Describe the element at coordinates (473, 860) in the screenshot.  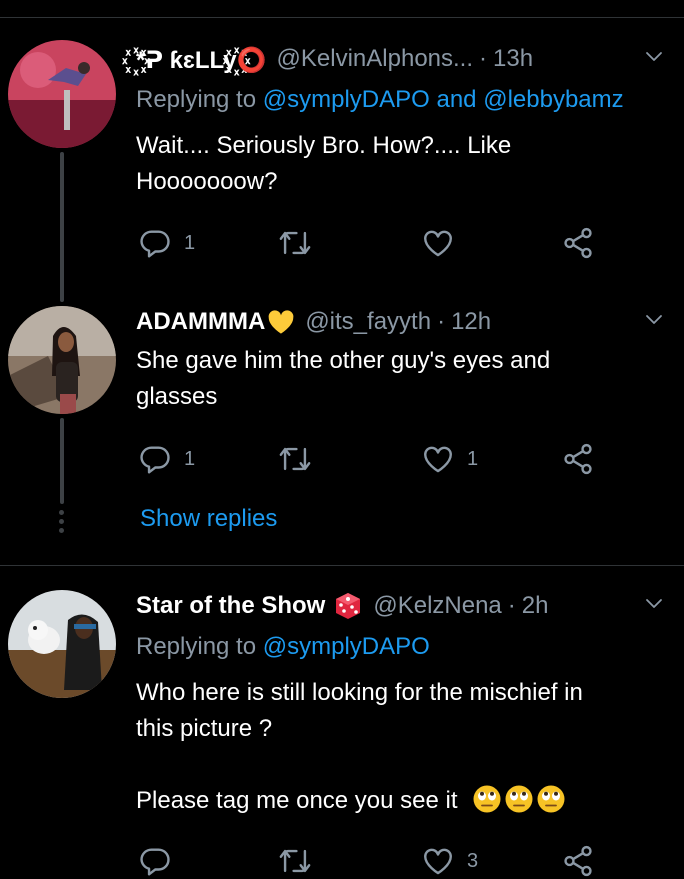
I see `like-count: 3` at that location.